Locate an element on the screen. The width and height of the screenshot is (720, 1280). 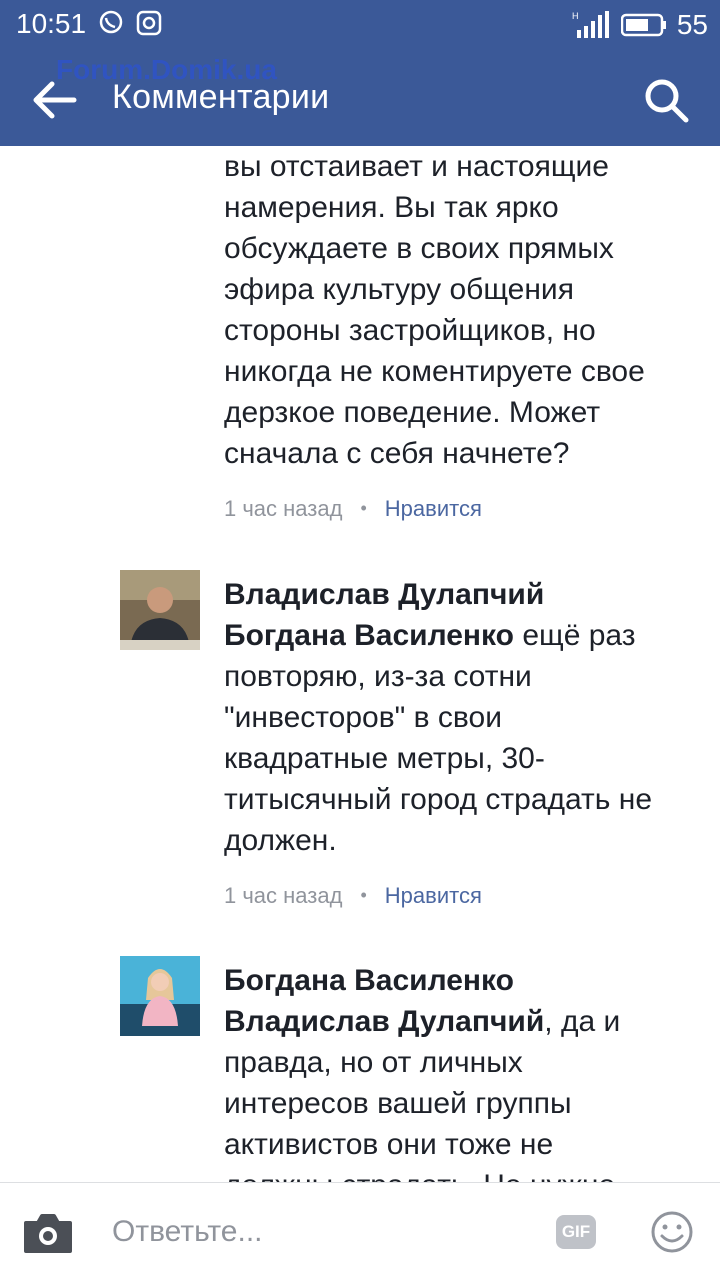
status-time: 10:51 is located at coordinates (51, 23).